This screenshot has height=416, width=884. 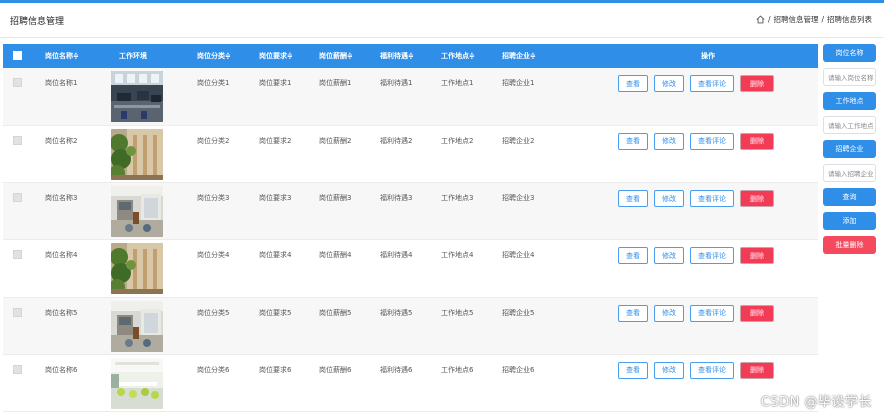 What do you see at coordinates (285, 56) in the screenshot?
I see `column-header-requirement: 岗位要求≑` at bounding box center [285, 56].